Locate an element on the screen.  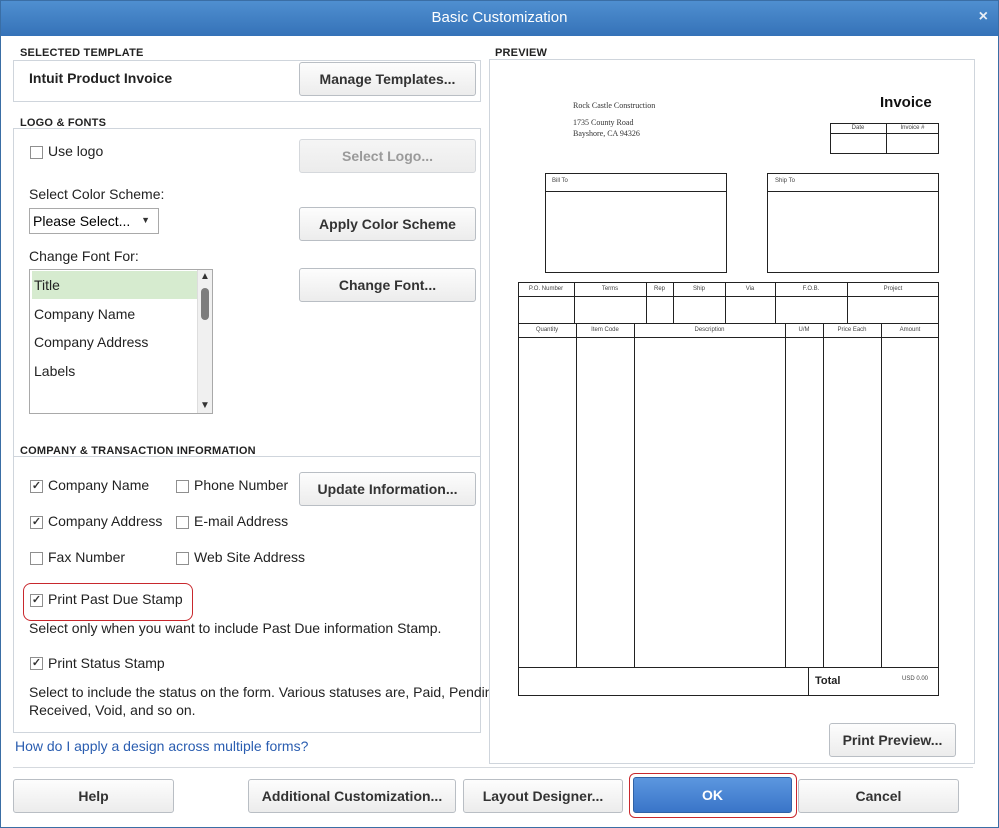
use-logo-checkbox is located at coordinates (36, 152).